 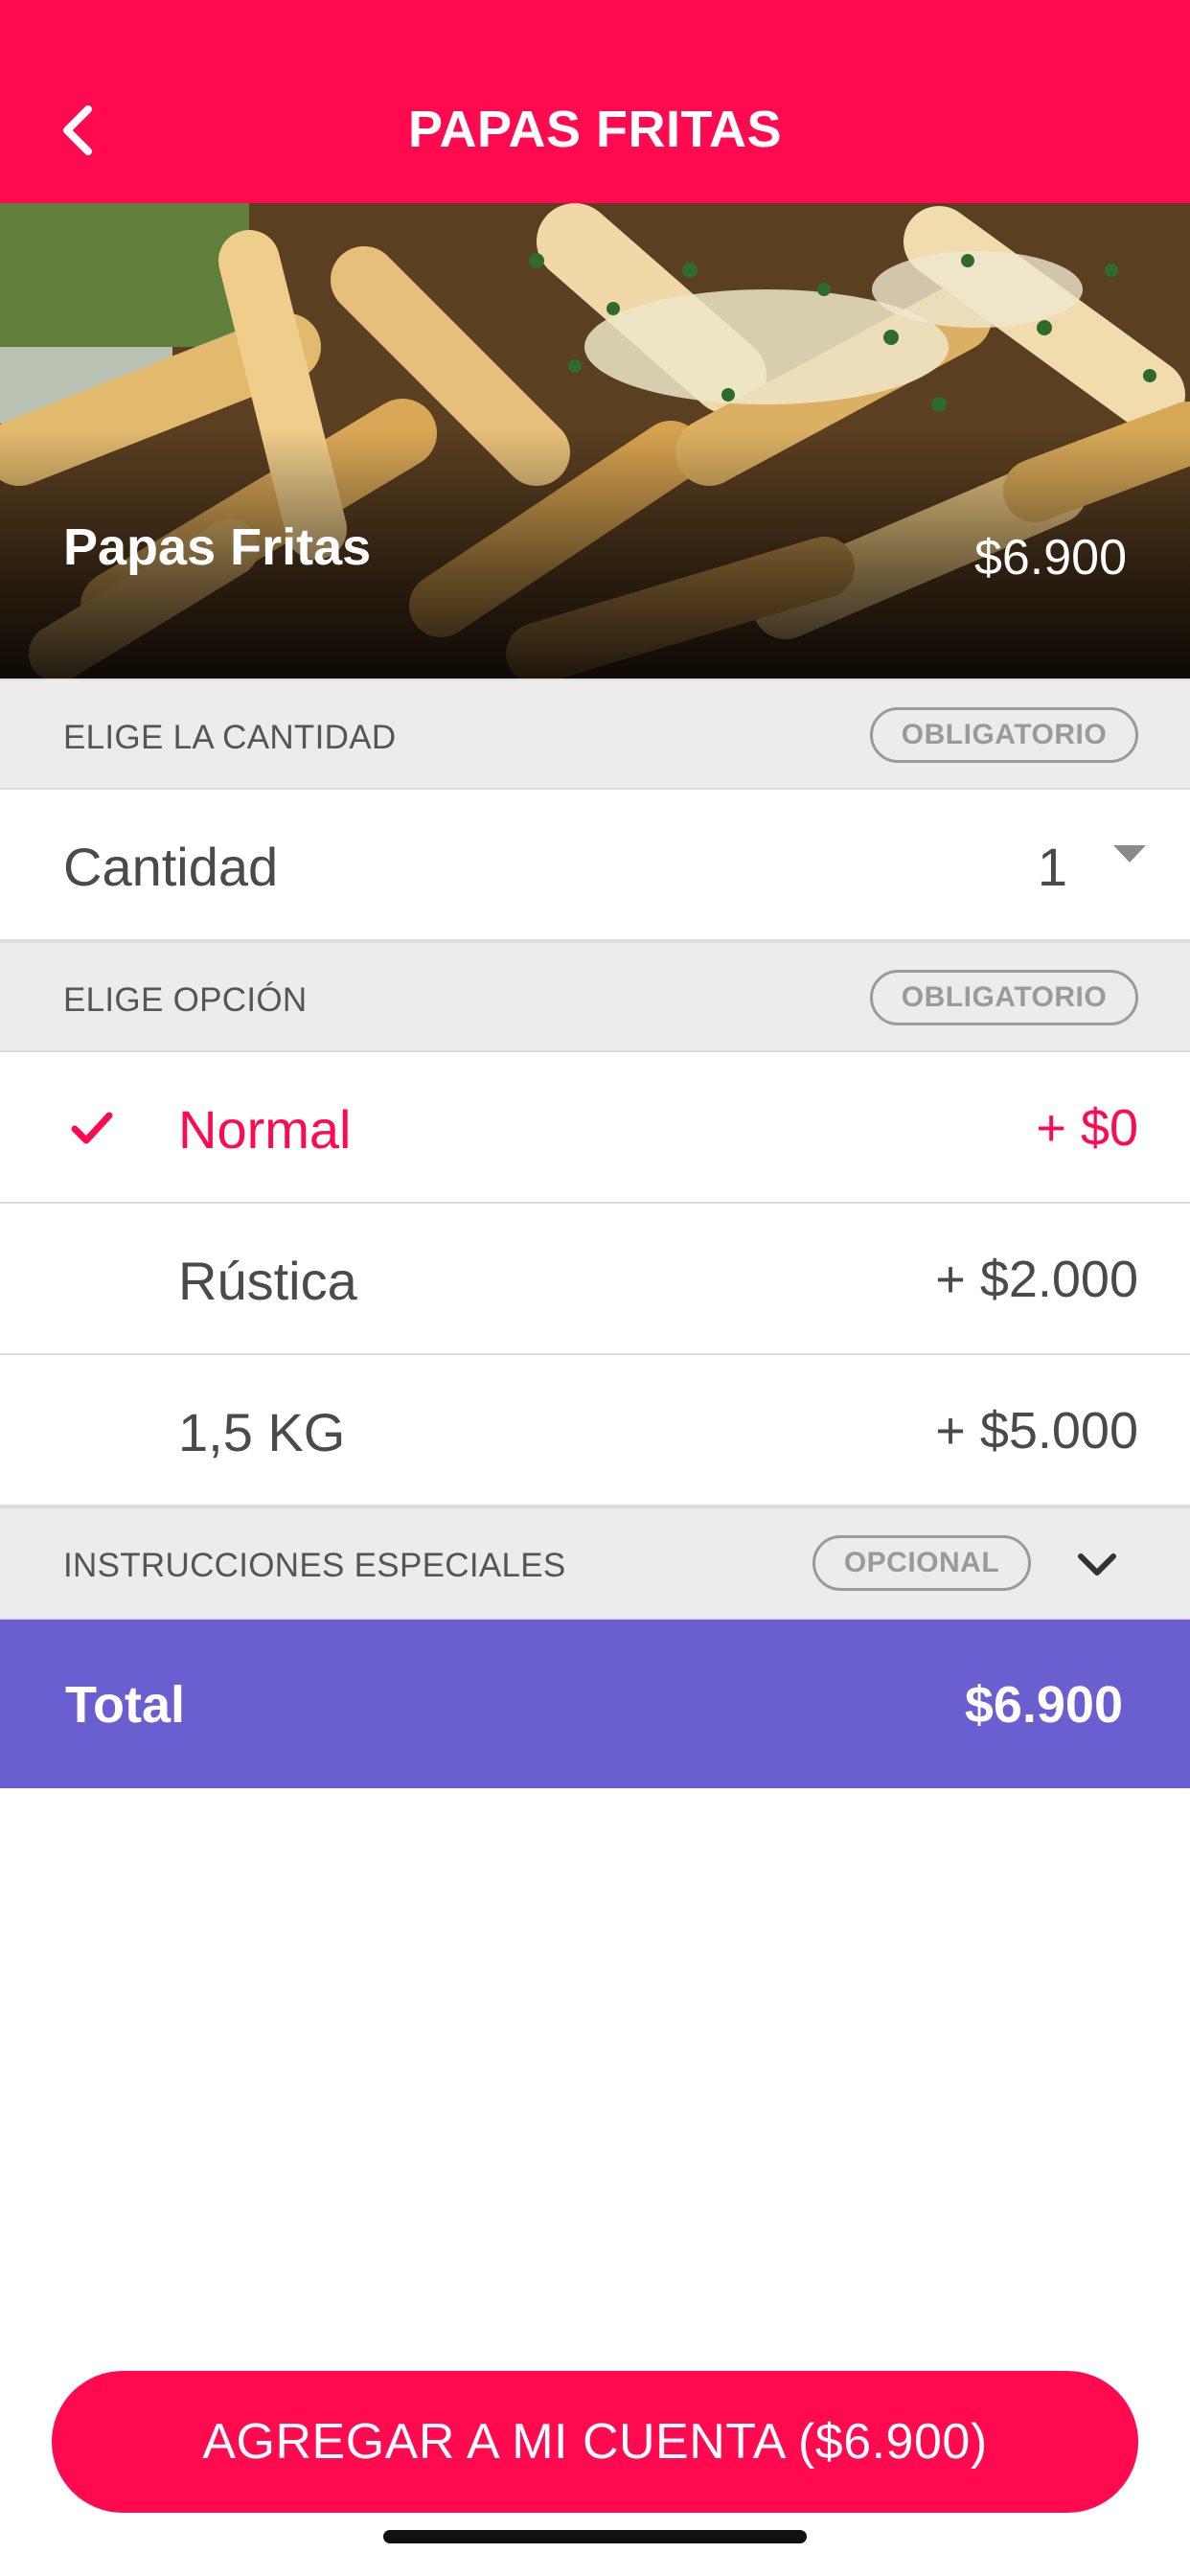 What do you see at coordinates (595, 1279) in the screenshot?
I see `option-row-rustica: Rústica + $2.000` at bounding box center [595, 1279].